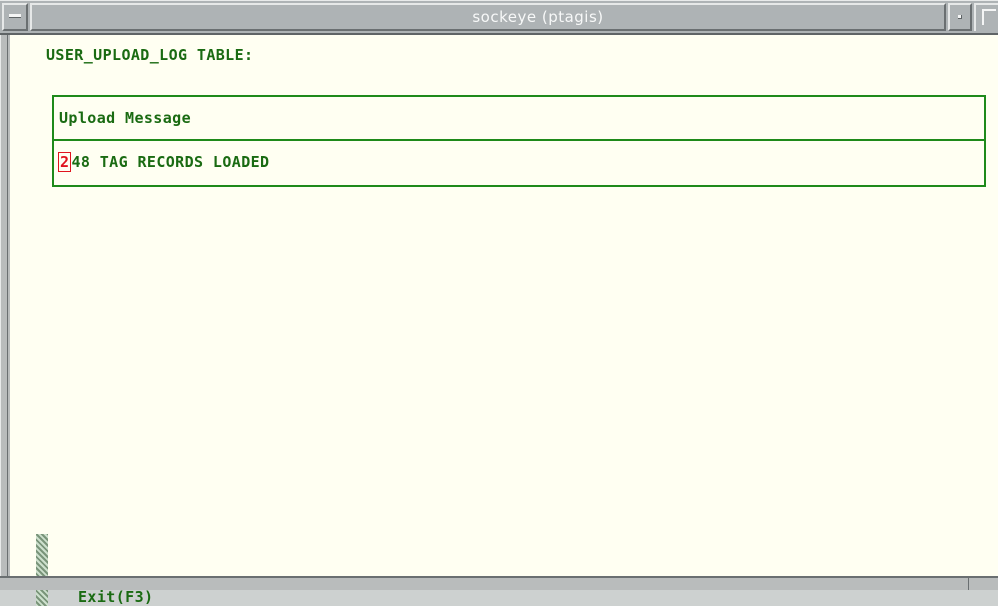 This screenshot has width=998, height=606. Describe the element at coordinates (989, 17) in the screenshot. I see `maximize-icon` at that location.